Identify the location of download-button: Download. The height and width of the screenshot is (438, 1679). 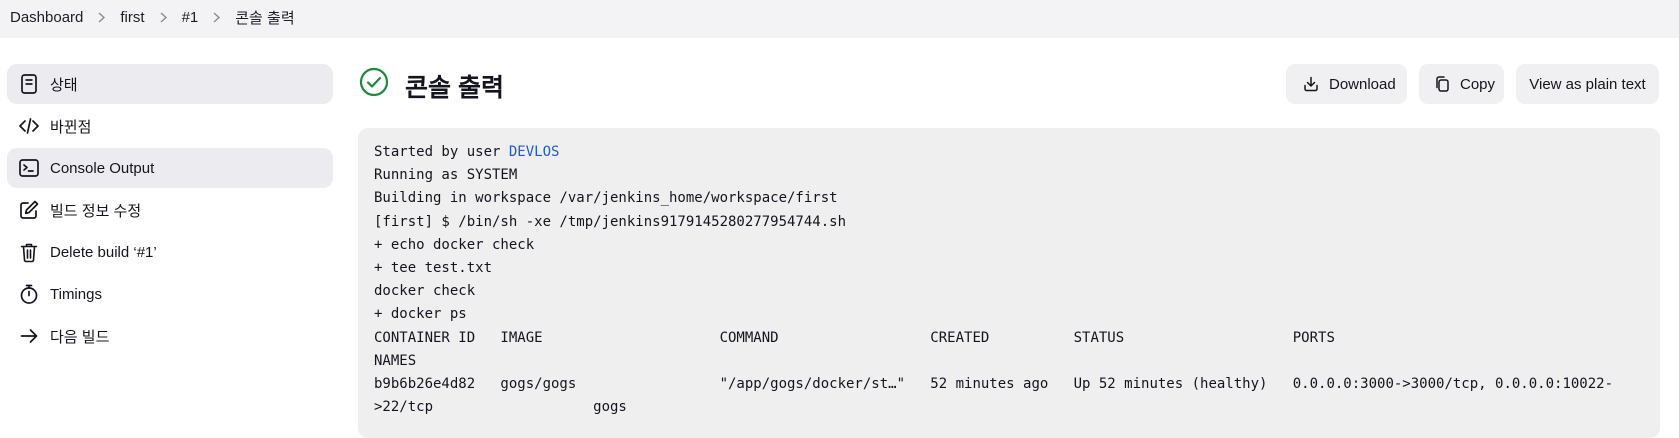
(1346, 84).